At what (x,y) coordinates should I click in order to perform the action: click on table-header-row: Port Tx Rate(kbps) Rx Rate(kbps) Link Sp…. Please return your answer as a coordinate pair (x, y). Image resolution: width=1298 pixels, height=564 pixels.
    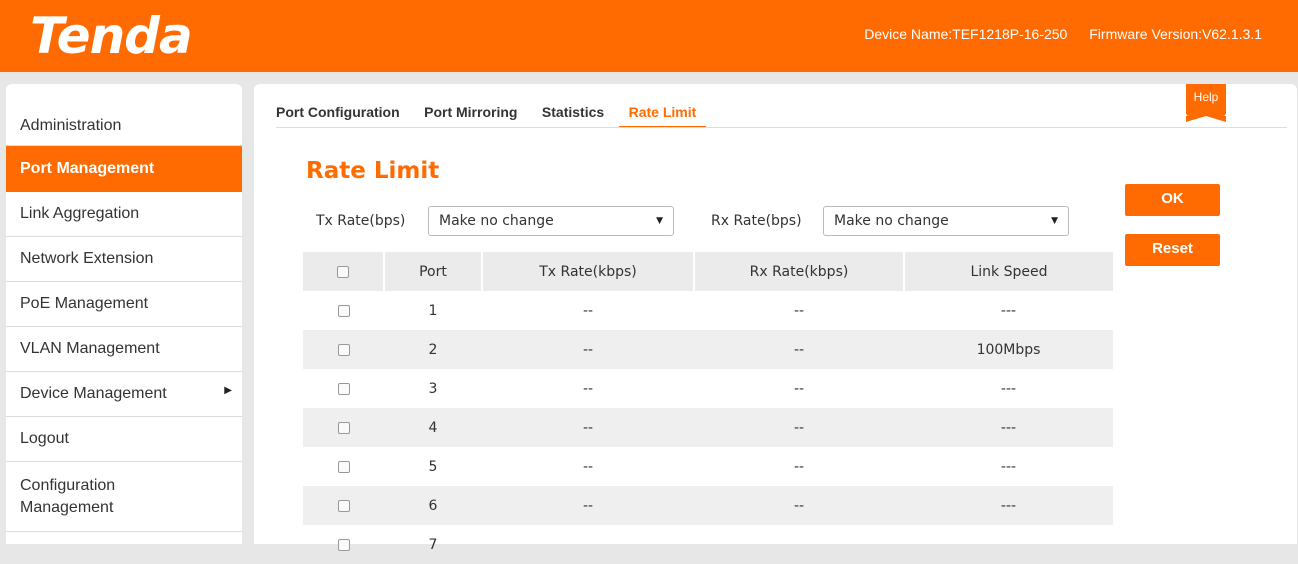
    Looking at the image, I should click on (708, 271).